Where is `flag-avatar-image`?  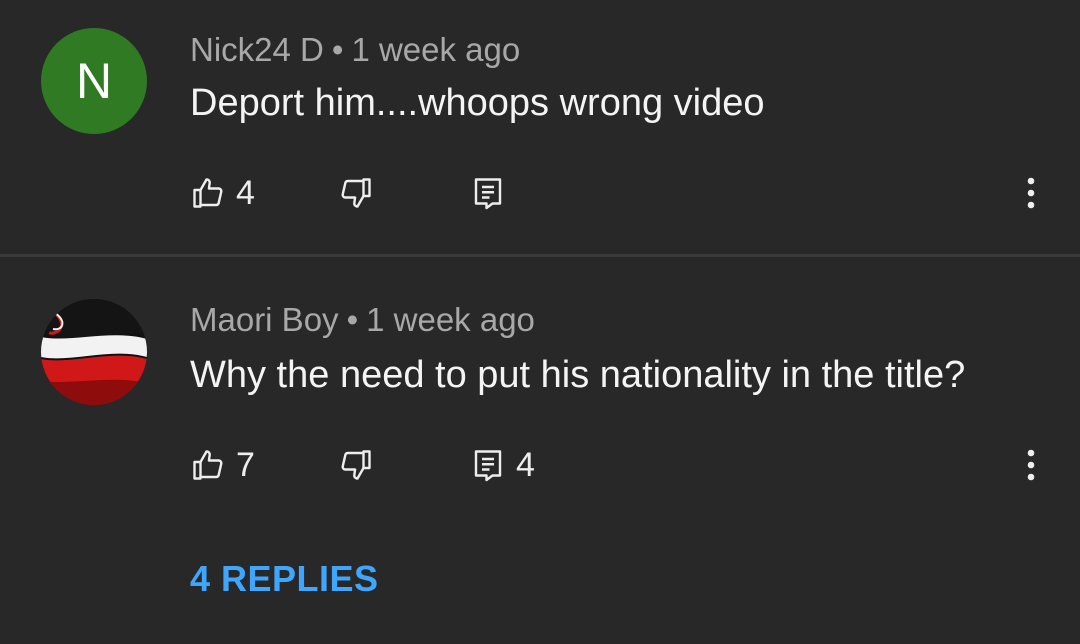 flag-avatar-image is located at coordinates (94, 352).